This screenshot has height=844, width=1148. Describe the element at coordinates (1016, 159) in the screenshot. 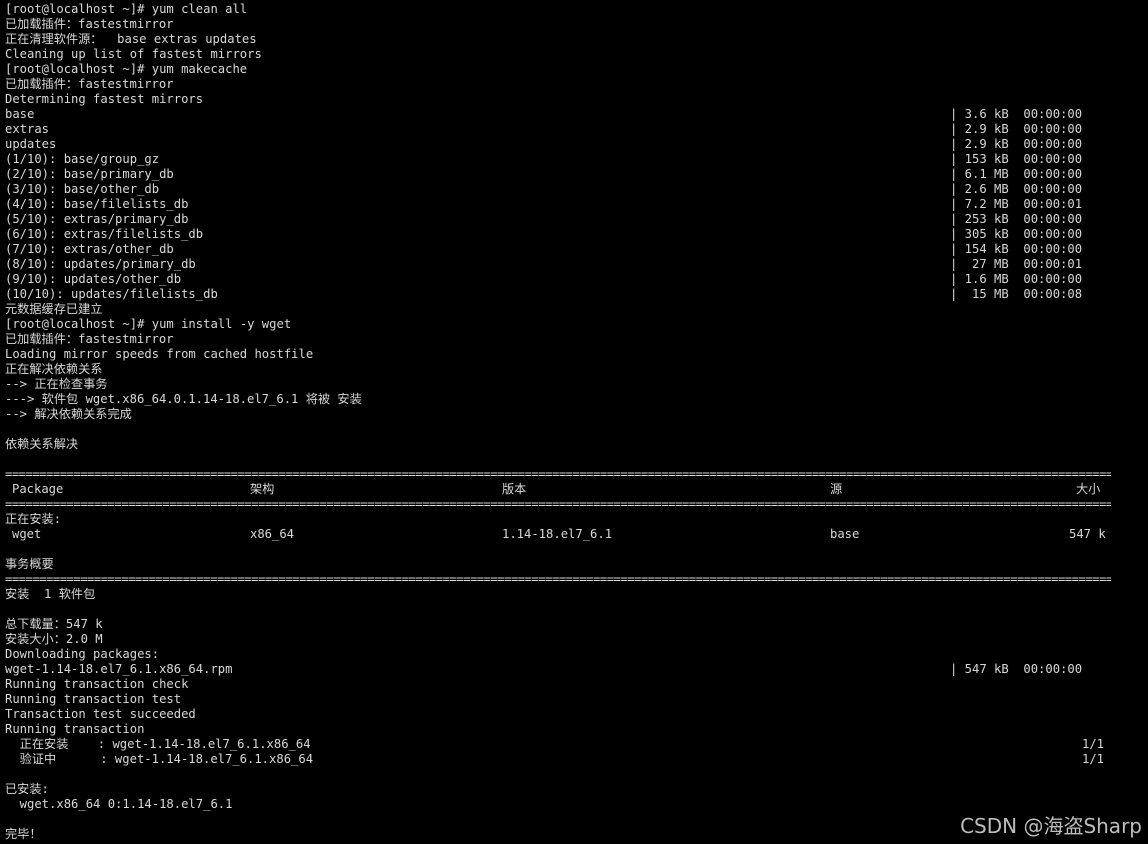

I see `download-stat: | 153 kB 00:00:00` at that location.